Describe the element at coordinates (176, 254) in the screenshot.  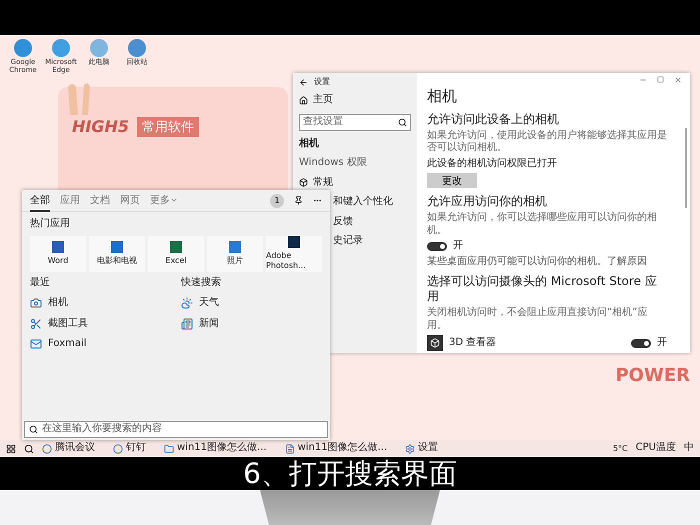
I see `app-tile: Excel` at that location.